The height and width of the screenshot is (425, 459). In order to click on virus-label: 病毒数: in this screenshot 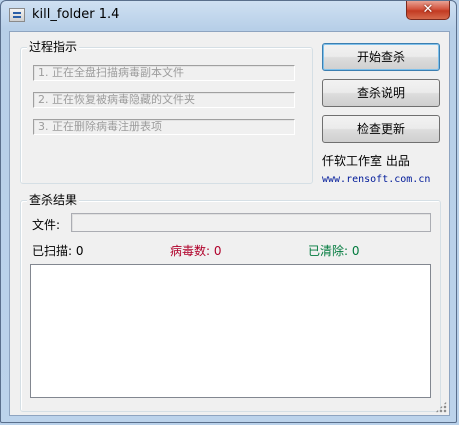, I will do `click(190, 251)`.